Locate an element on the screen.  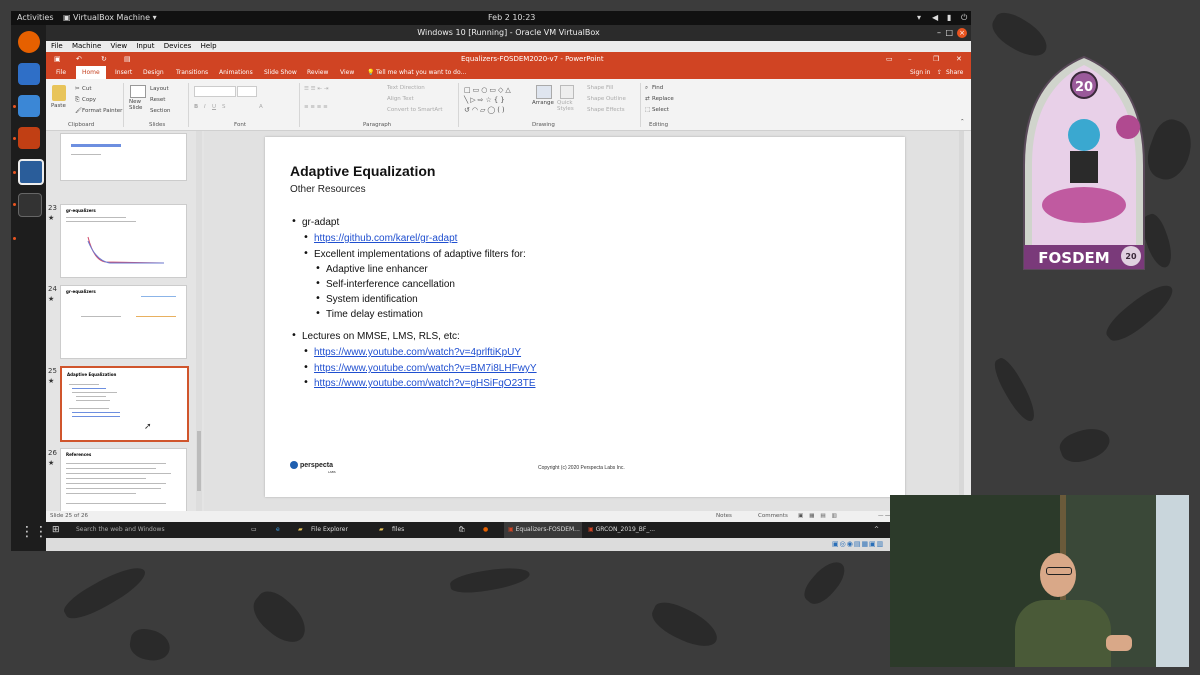
replace-button: Replace is located at coordinates (663, 99).